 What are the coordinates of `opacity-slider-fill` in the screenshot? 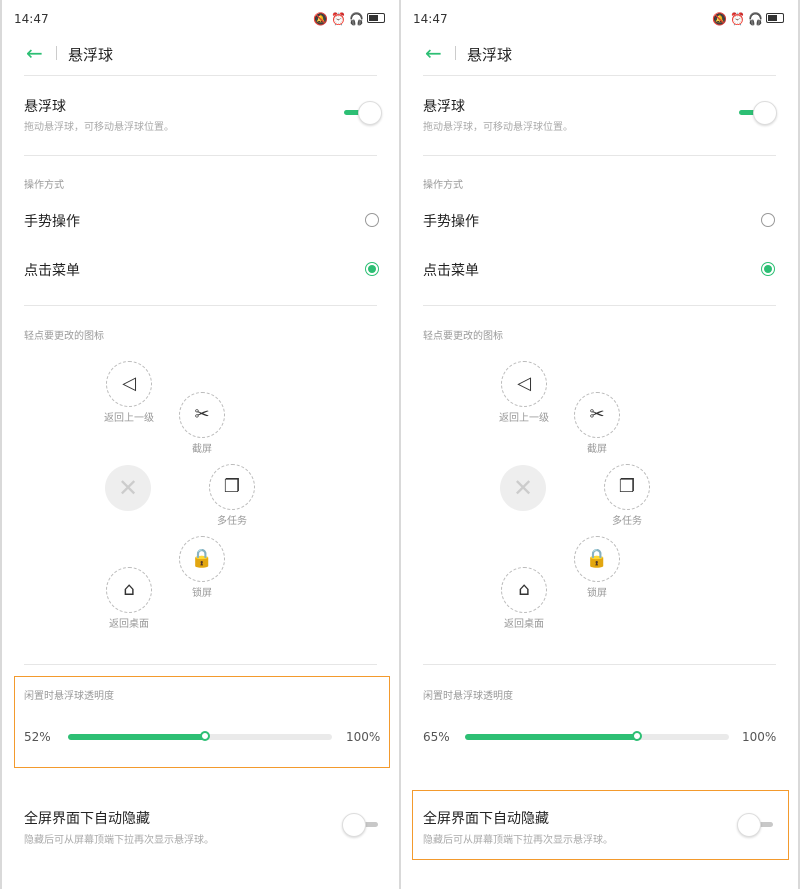 It's located at (551, 737).